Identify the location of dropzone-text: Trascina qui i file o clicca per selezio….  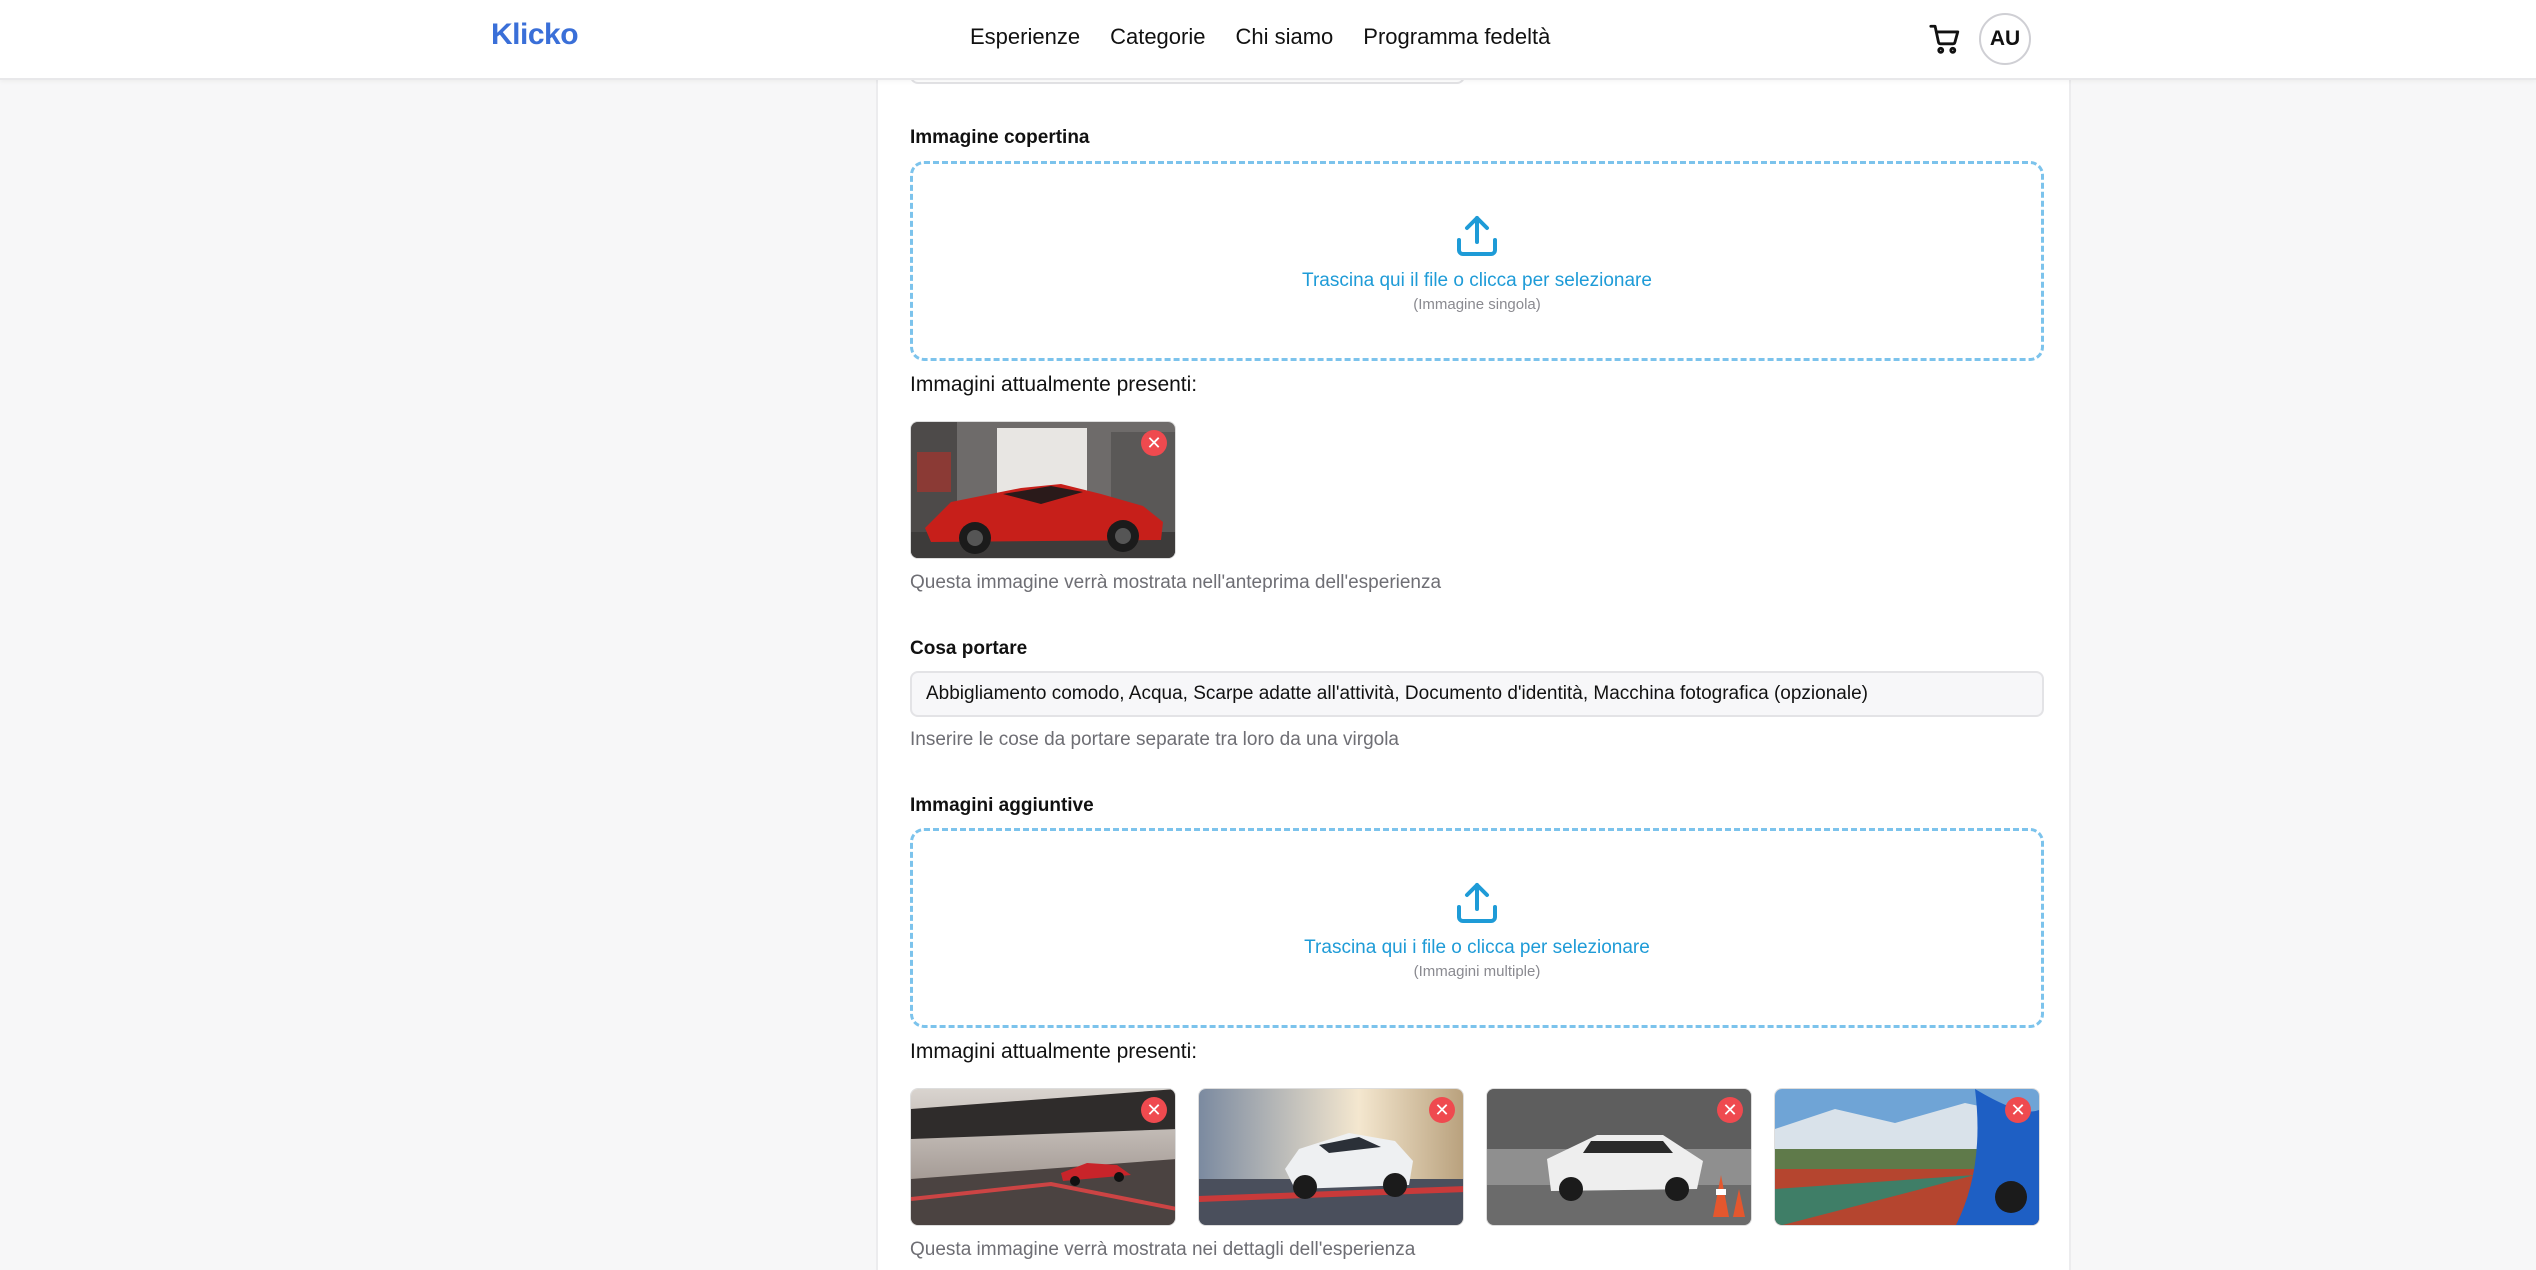
(1477, 947).